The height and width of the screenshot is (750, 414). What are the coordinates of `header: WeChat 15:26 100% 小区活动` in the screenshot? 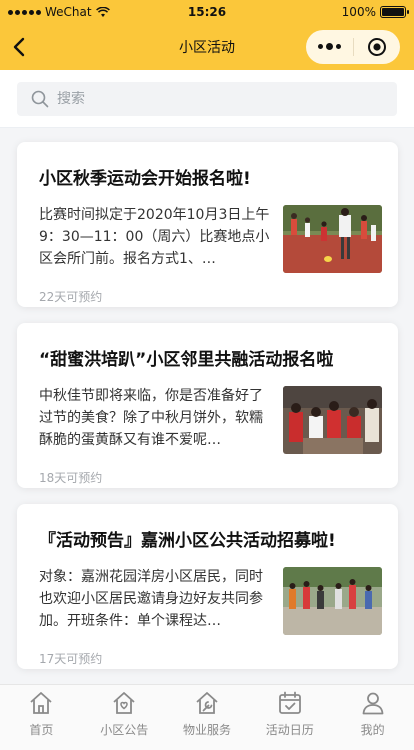 It's located at (207, 35).